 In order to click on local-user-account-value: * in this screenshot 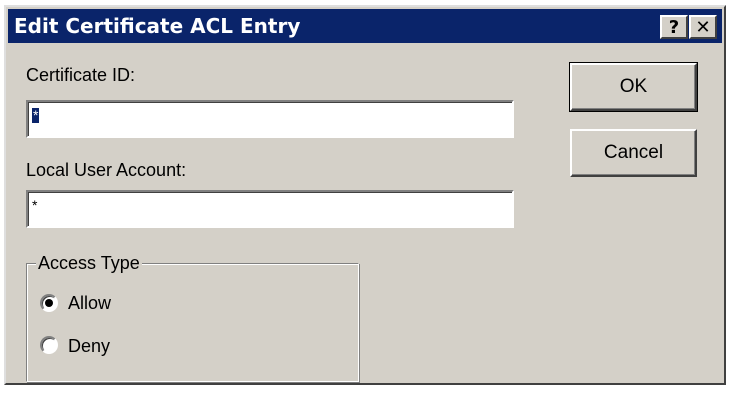, I will do `click(35, 205)`.